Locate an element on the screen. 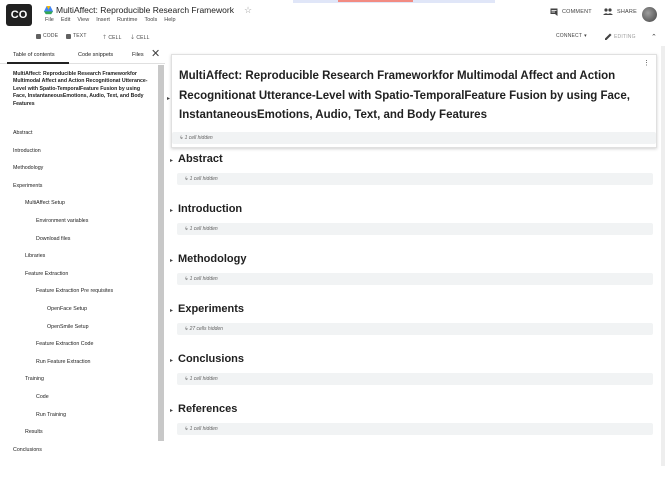 The height and width of the screenshot is (477, 667). chevron-down-icon: ▾ is located at coordinates (585, 36).